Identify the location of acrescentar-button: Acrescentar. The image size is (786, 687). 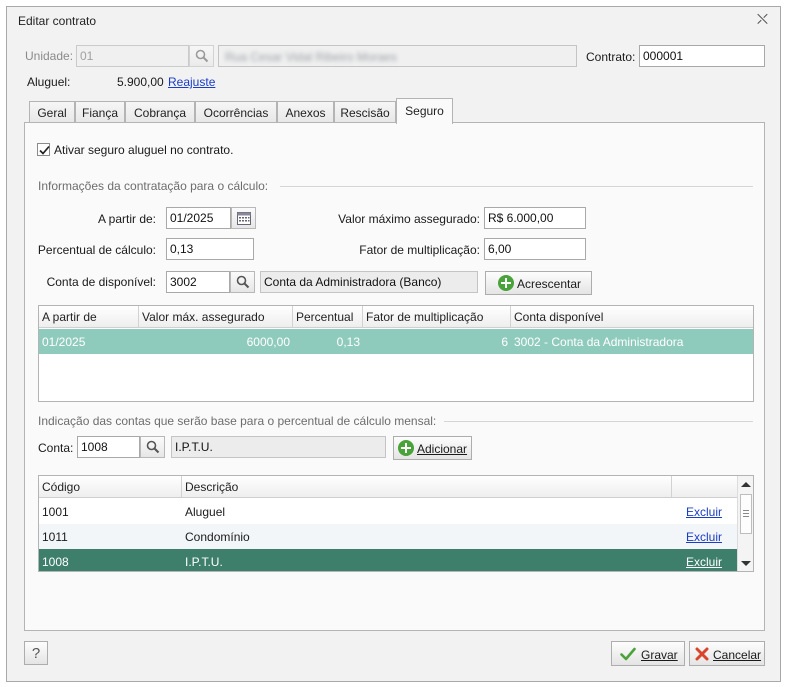
(538, 283).